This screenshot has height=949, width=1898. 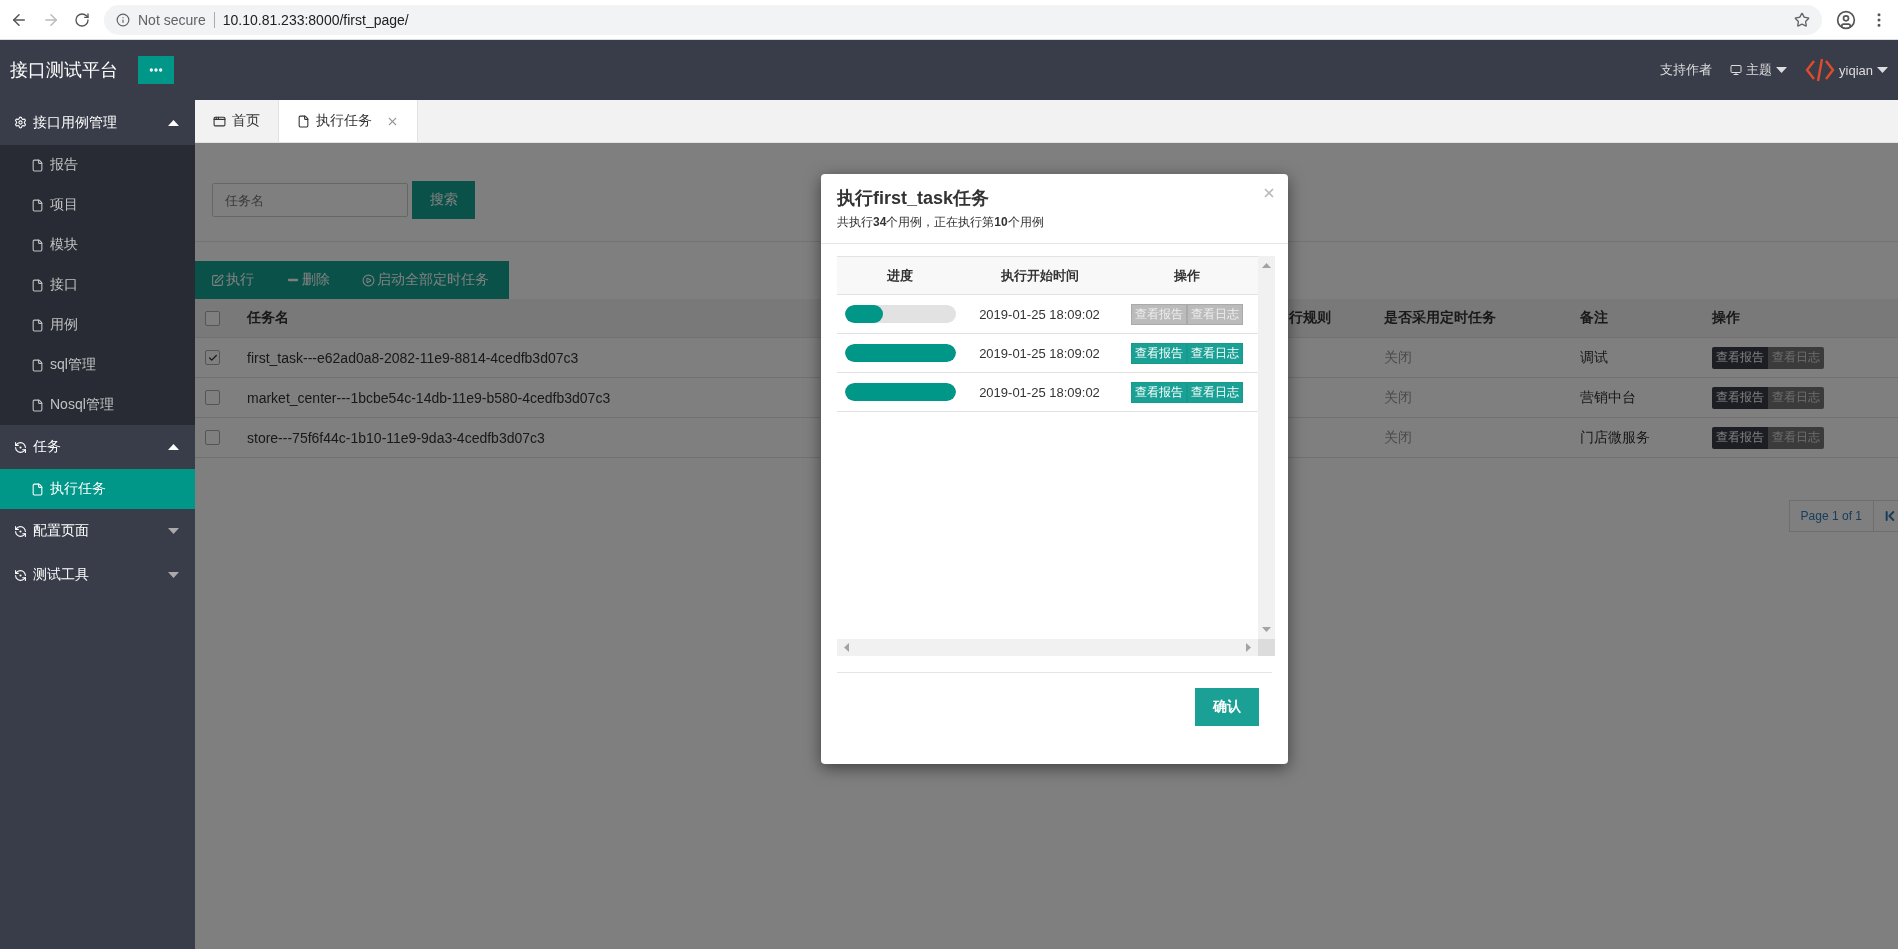 I want to click on app-title: 接口测试平台, so click(x=64, y=70).